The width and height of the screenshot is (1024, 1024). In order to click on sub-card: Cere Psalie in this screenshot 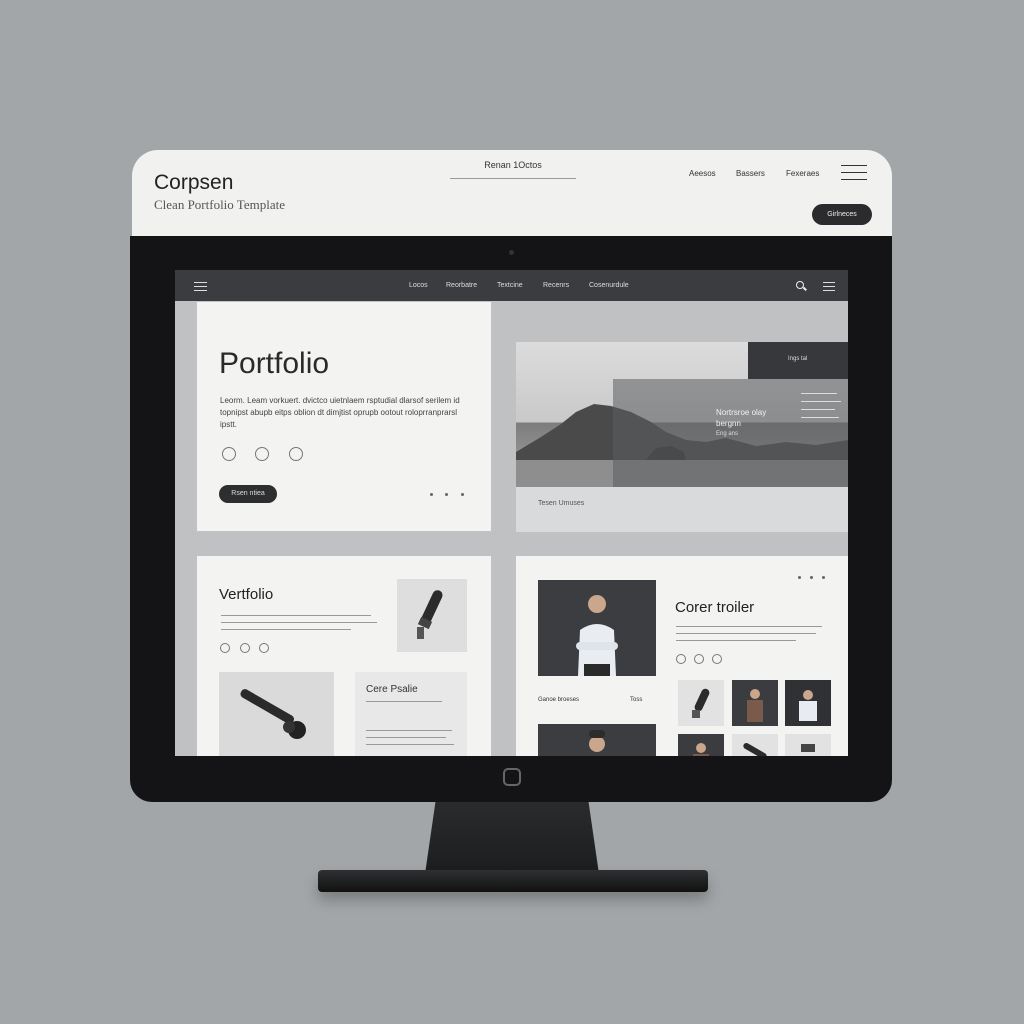, I will do `click(411, 714)`.